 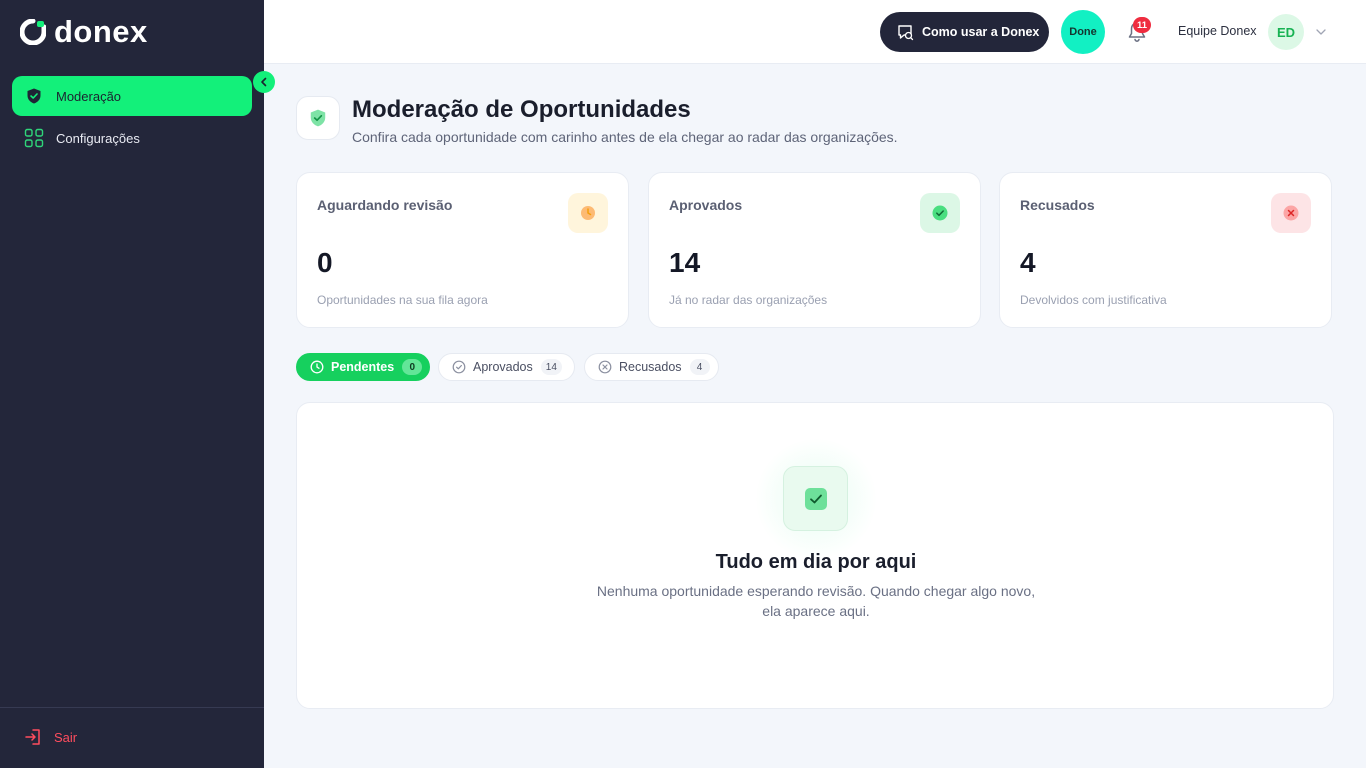 What do you see at coordinates (699, 367) in the screenshot?
I see `tab-count: 4` at bounding box center [699, 367].